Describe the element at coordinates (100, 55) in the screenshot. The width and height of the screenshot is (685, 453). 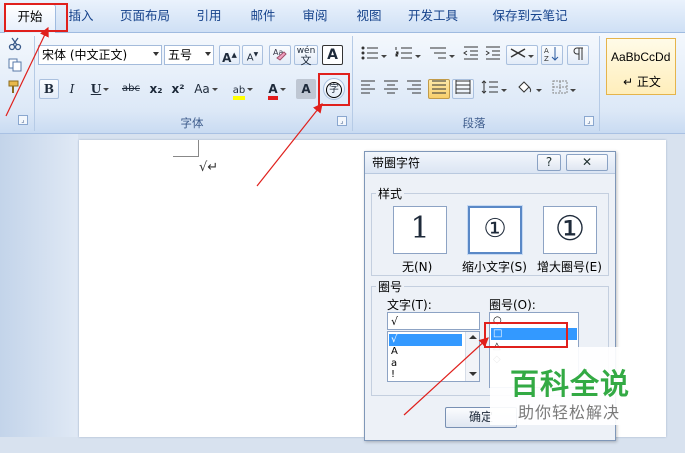
I see `font-name-dropdown: 宋体 (中文正文)` at that location.